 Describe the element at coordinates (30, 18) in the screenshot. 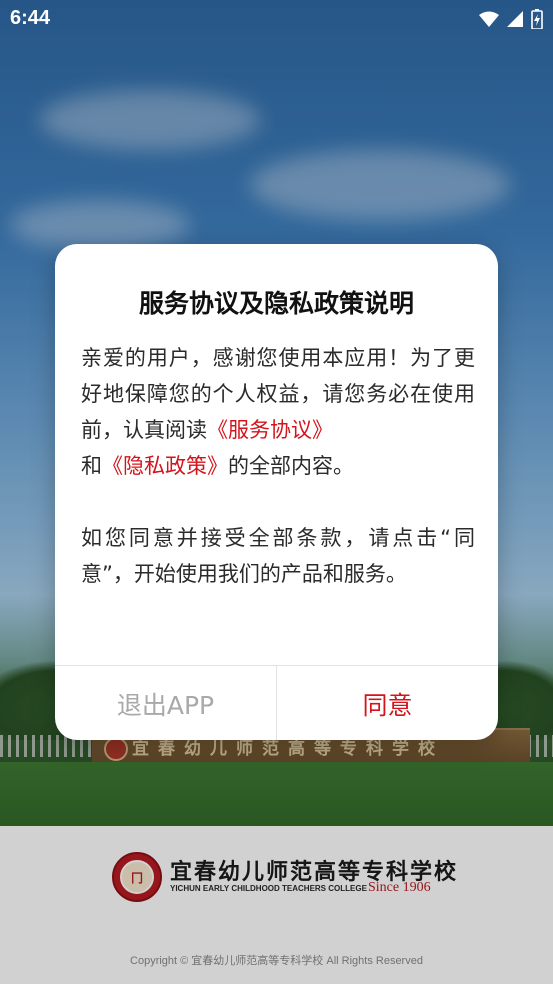

I see `status-time: 6:44` at that location.